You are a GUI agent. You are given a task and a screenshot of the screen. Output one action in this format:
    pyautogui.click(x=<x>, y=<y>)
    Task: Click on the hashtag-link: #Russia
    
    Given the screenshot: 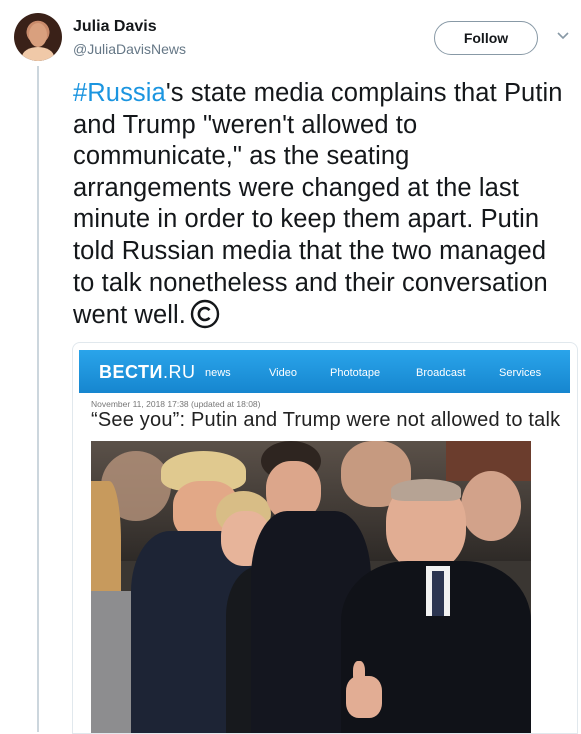 What is the action you would take?
    pyautogui.click(x=119, y=93)
    